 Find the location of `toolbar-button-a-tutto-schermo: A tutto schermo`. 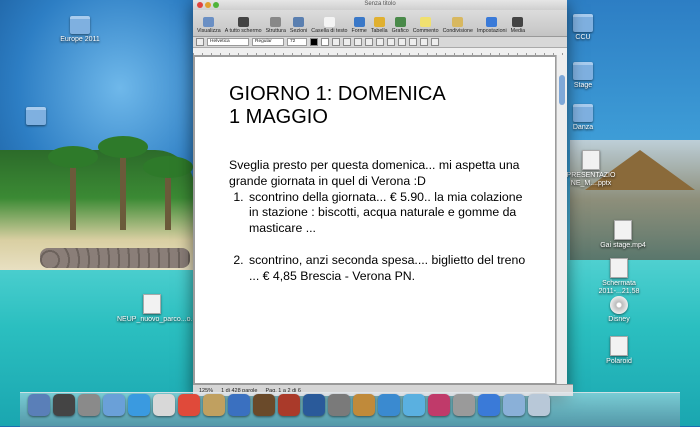

toolbar-button-a-tutto-schermo: A tutto schermo is located at coordinates (243, 25).